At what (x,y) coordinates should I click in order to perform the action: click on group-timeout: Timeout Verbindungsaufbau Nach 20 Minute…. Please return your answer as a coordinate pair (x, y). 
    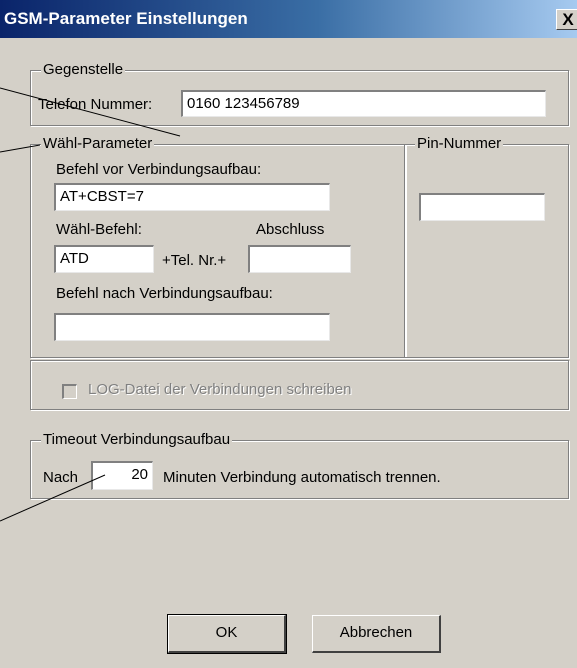
    Looking at the image, I should click on (299, 465).